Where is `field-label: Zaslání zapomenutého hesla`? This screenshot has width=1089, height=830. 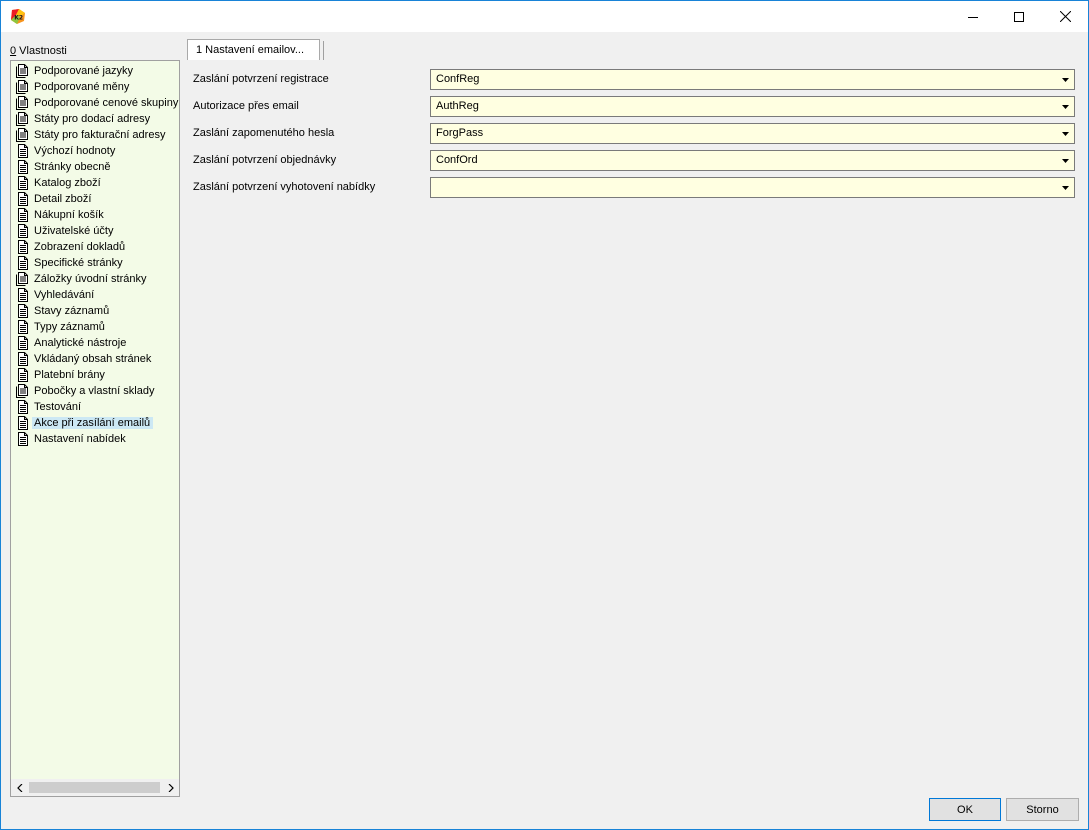
field-label: Zaslání zapomenutého hesla is located at coordinates (264, 133).